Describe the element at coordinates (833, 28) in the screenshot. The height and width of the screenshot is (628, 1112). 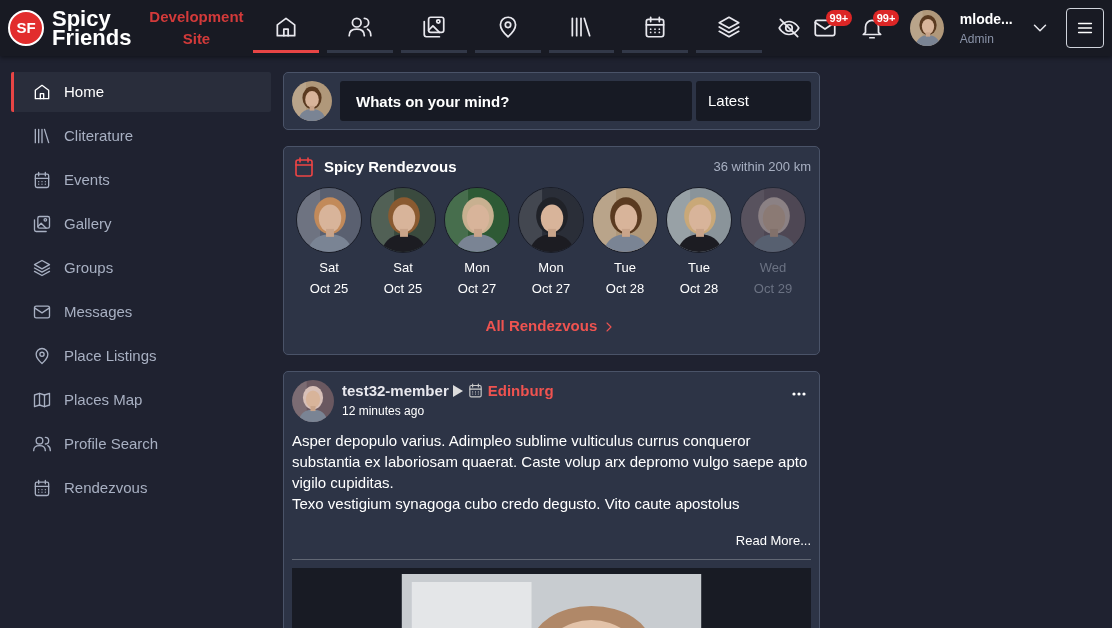
I see `messages-button: 99+` at that location.